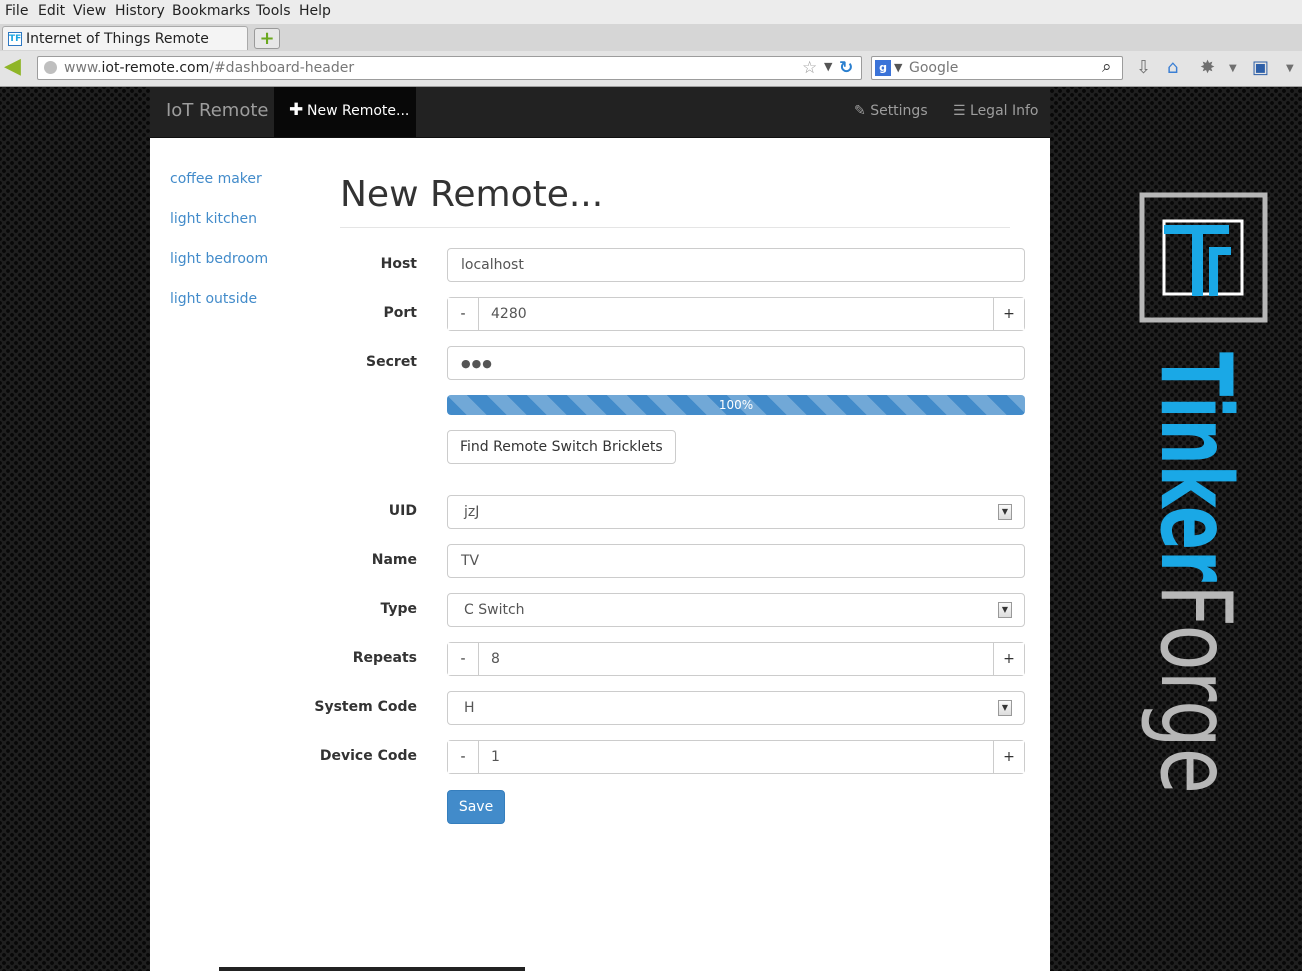 This screenshot has width=1302, height=971. I want to click on url-dropdown-icon: ▼, so click(828, 66).